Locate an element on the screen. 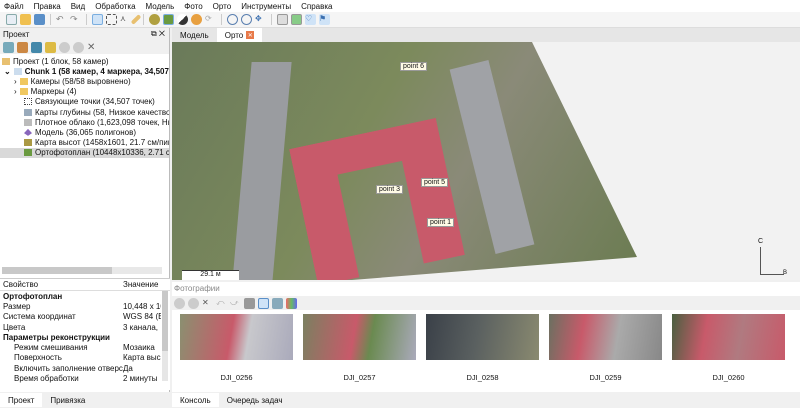  rectangle-selection-icon is located at coordinates (111, 19).